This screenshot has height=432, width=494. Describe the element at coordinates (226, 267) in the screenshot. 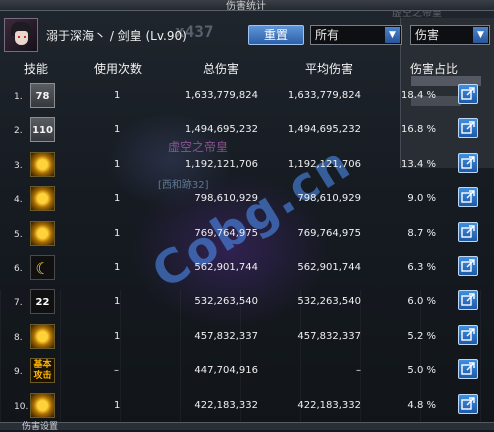

I see `total-damage: 562,901,744` at that location.